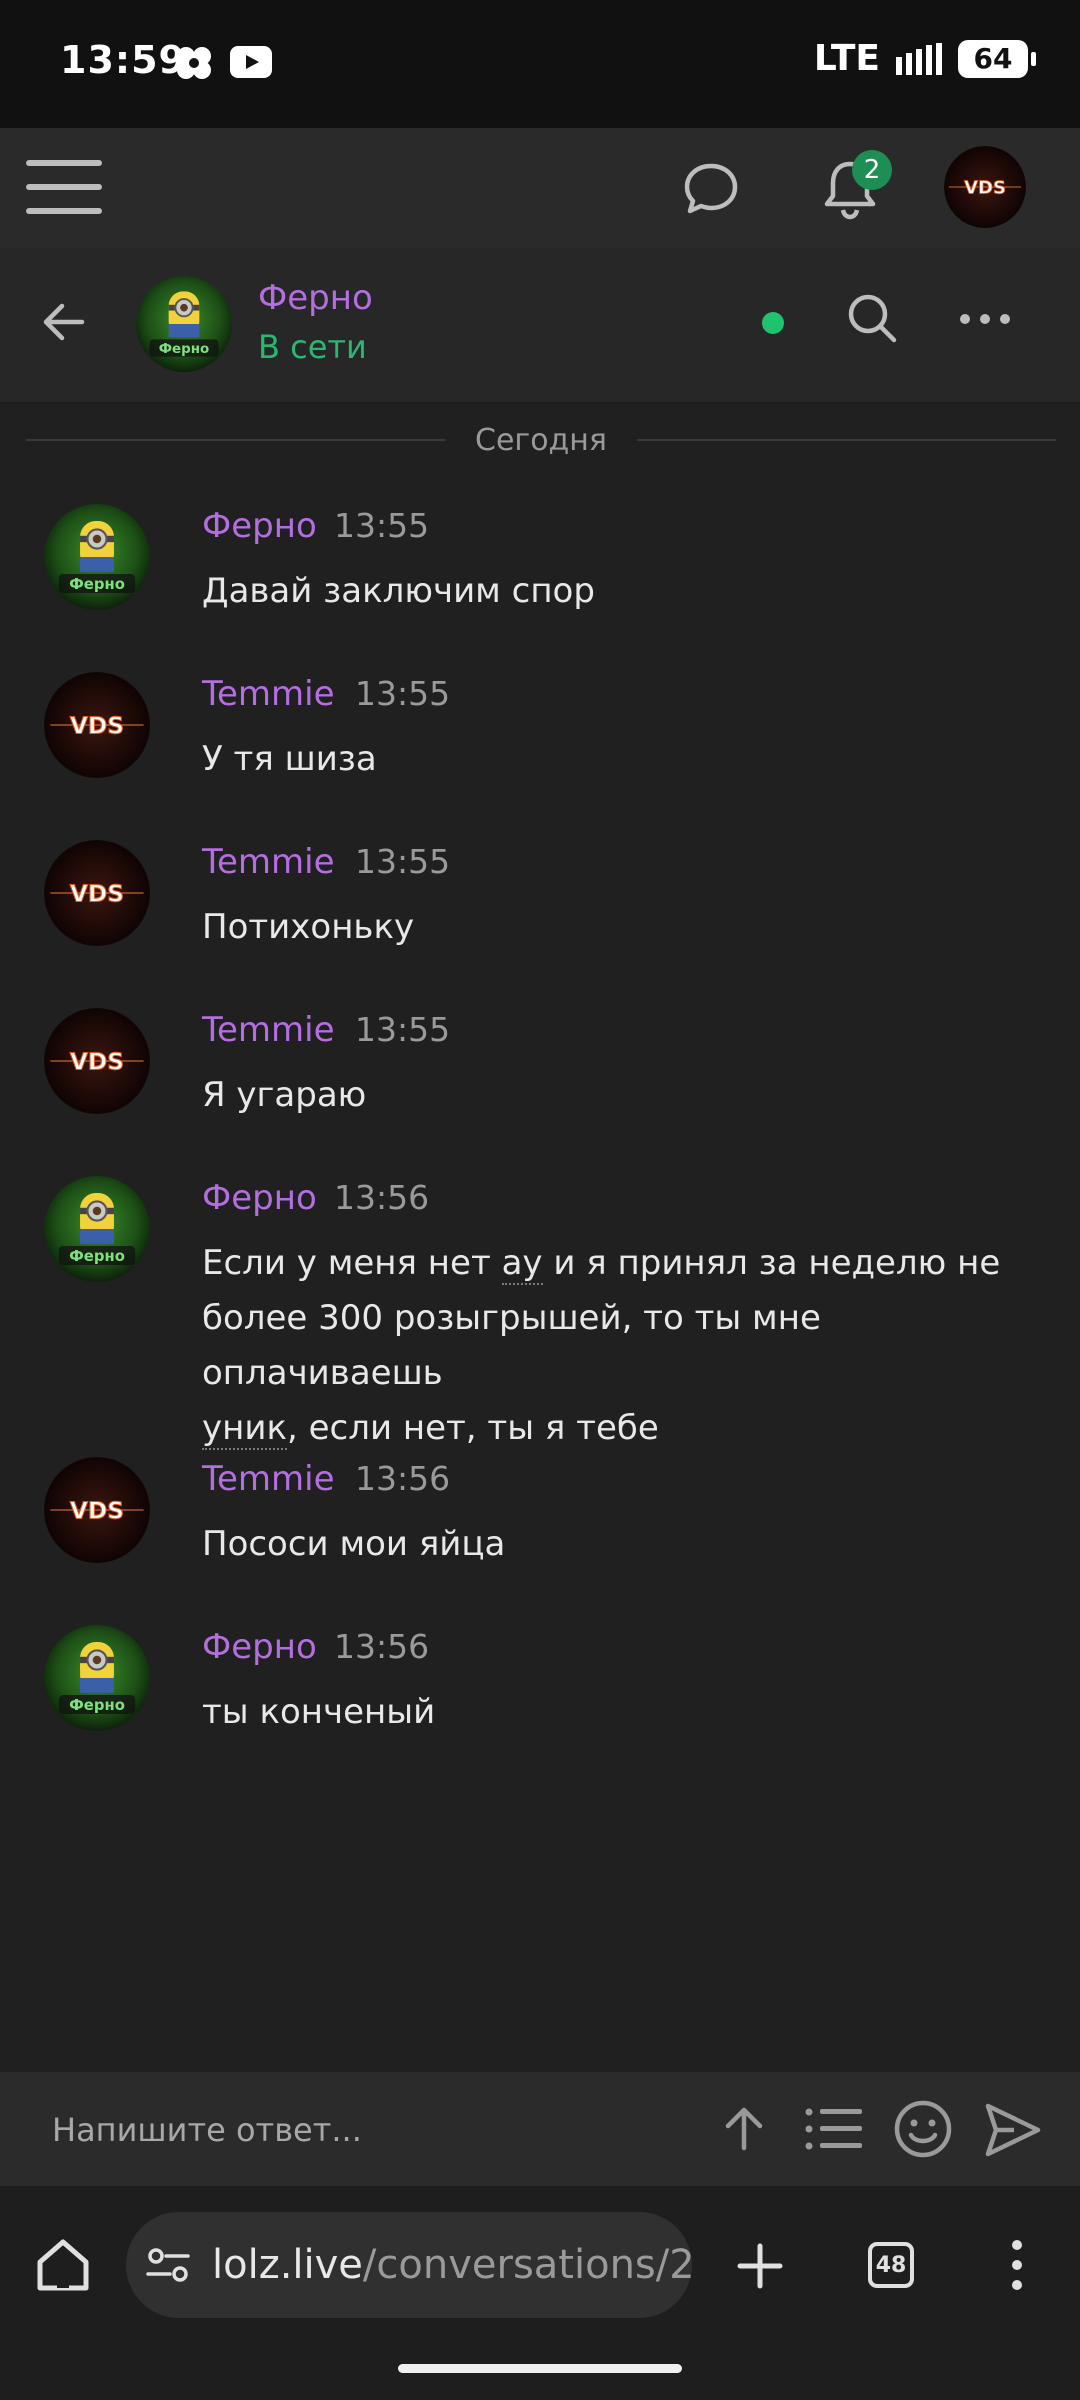 The image size is (1080, 2400). I want to click on url-bar: lolz.live/conversations/2, so click(409, 2265).